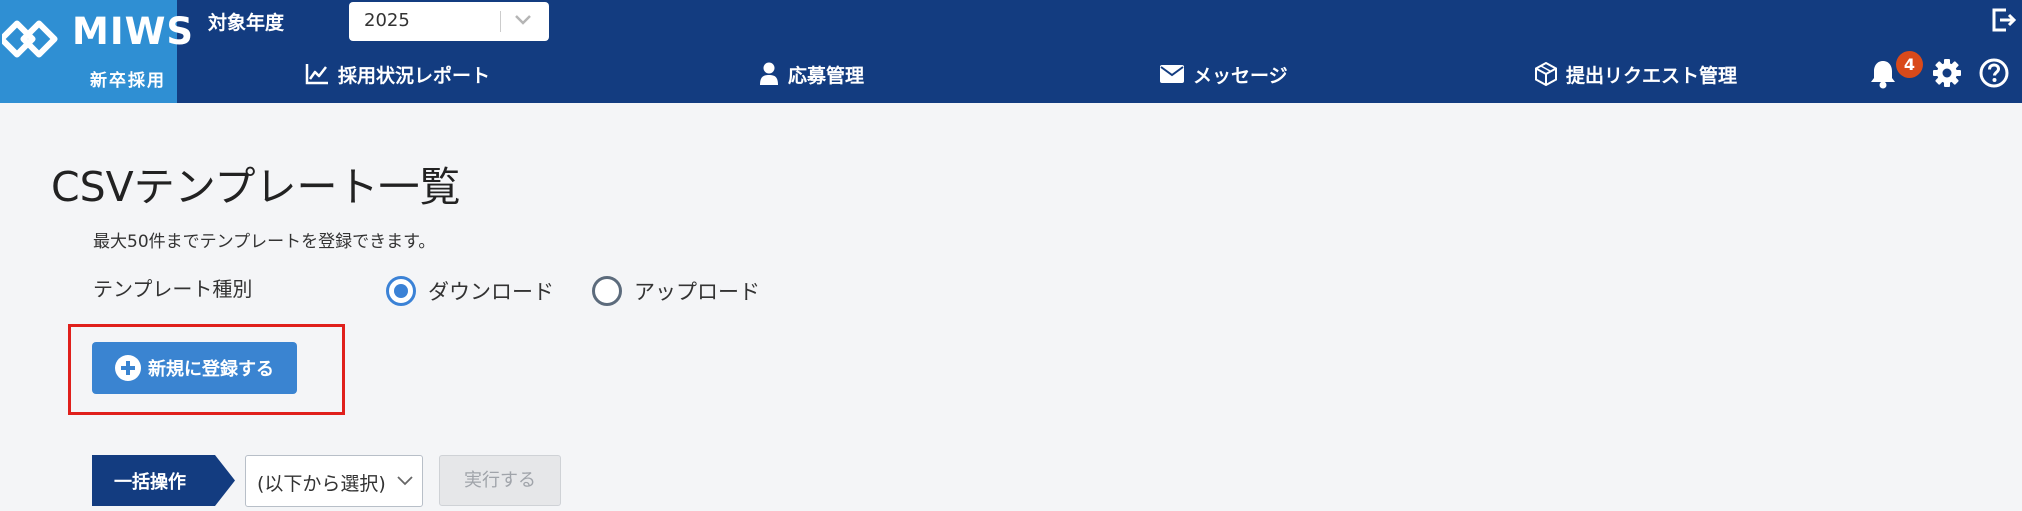 Image resolution: width=2022 pixels, height=511 pixels. I want to click on page-title: CSVテンプレート一覧, so click(256, 187).